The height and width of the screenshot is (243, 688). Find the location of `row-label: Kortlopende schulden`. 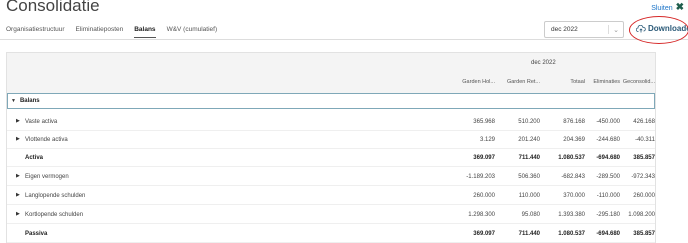

row-label: Kortlopende schulden is located at coordinates (54, 215).